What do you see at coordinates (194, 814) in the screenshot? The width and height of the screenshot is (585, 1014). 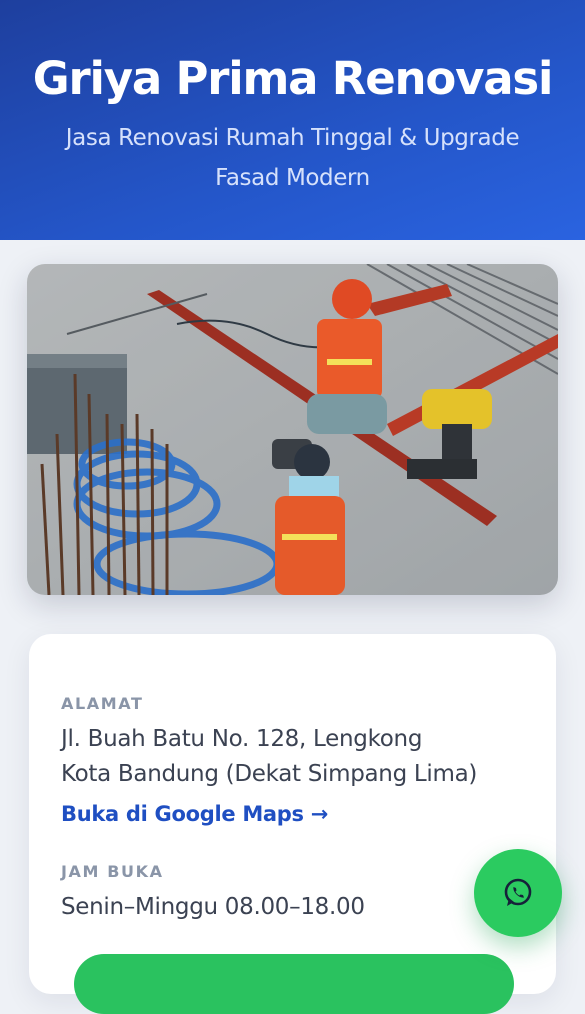 I see `open-google-maps-link: Buka di Google Maps →` at bounding box center [194, 814].